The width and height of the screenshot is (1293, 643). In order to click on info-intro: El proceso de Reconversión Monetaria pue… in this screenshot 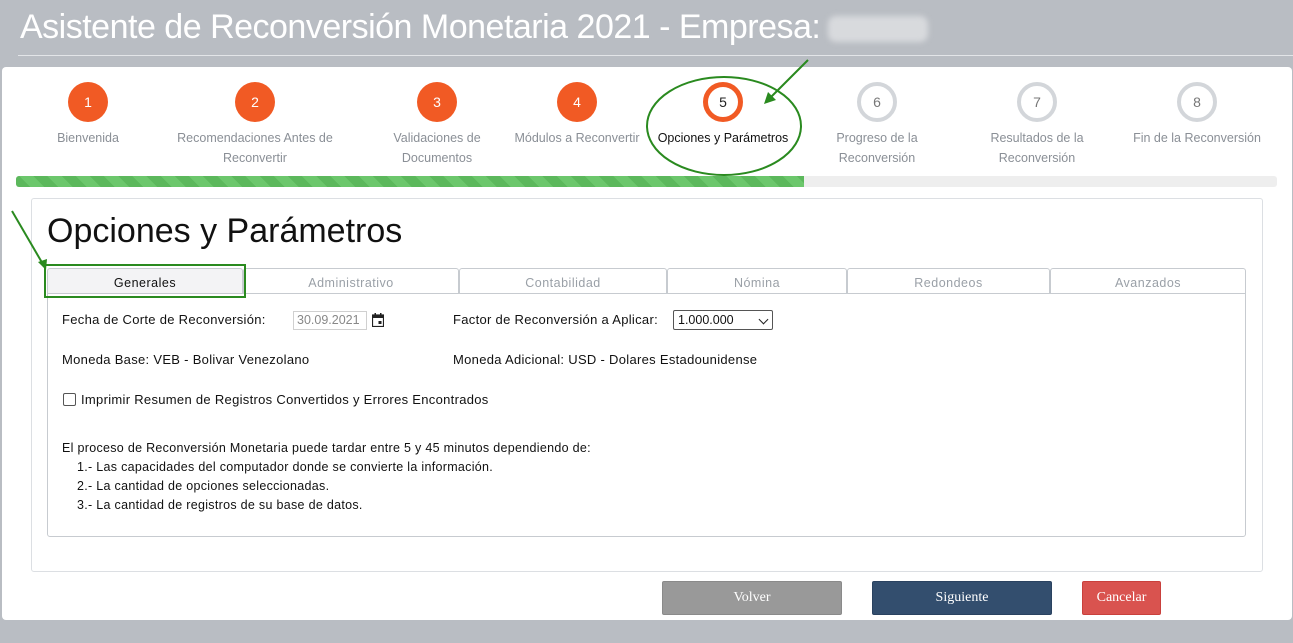, I will do `click(326, 448)`.